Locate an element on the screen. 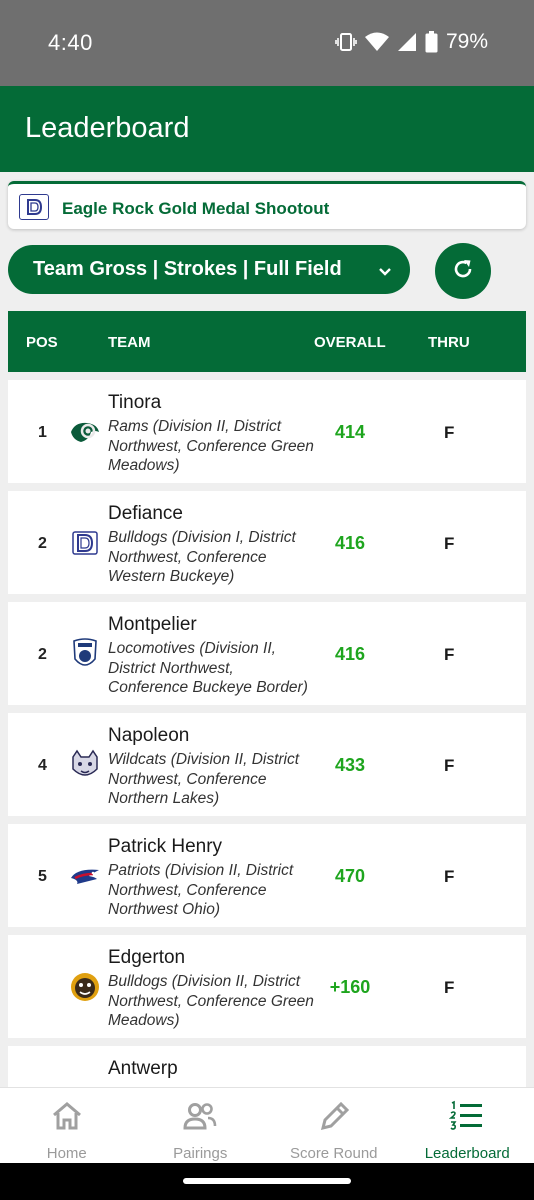  numbered-list-icon is located at coordinates (466, 1118).